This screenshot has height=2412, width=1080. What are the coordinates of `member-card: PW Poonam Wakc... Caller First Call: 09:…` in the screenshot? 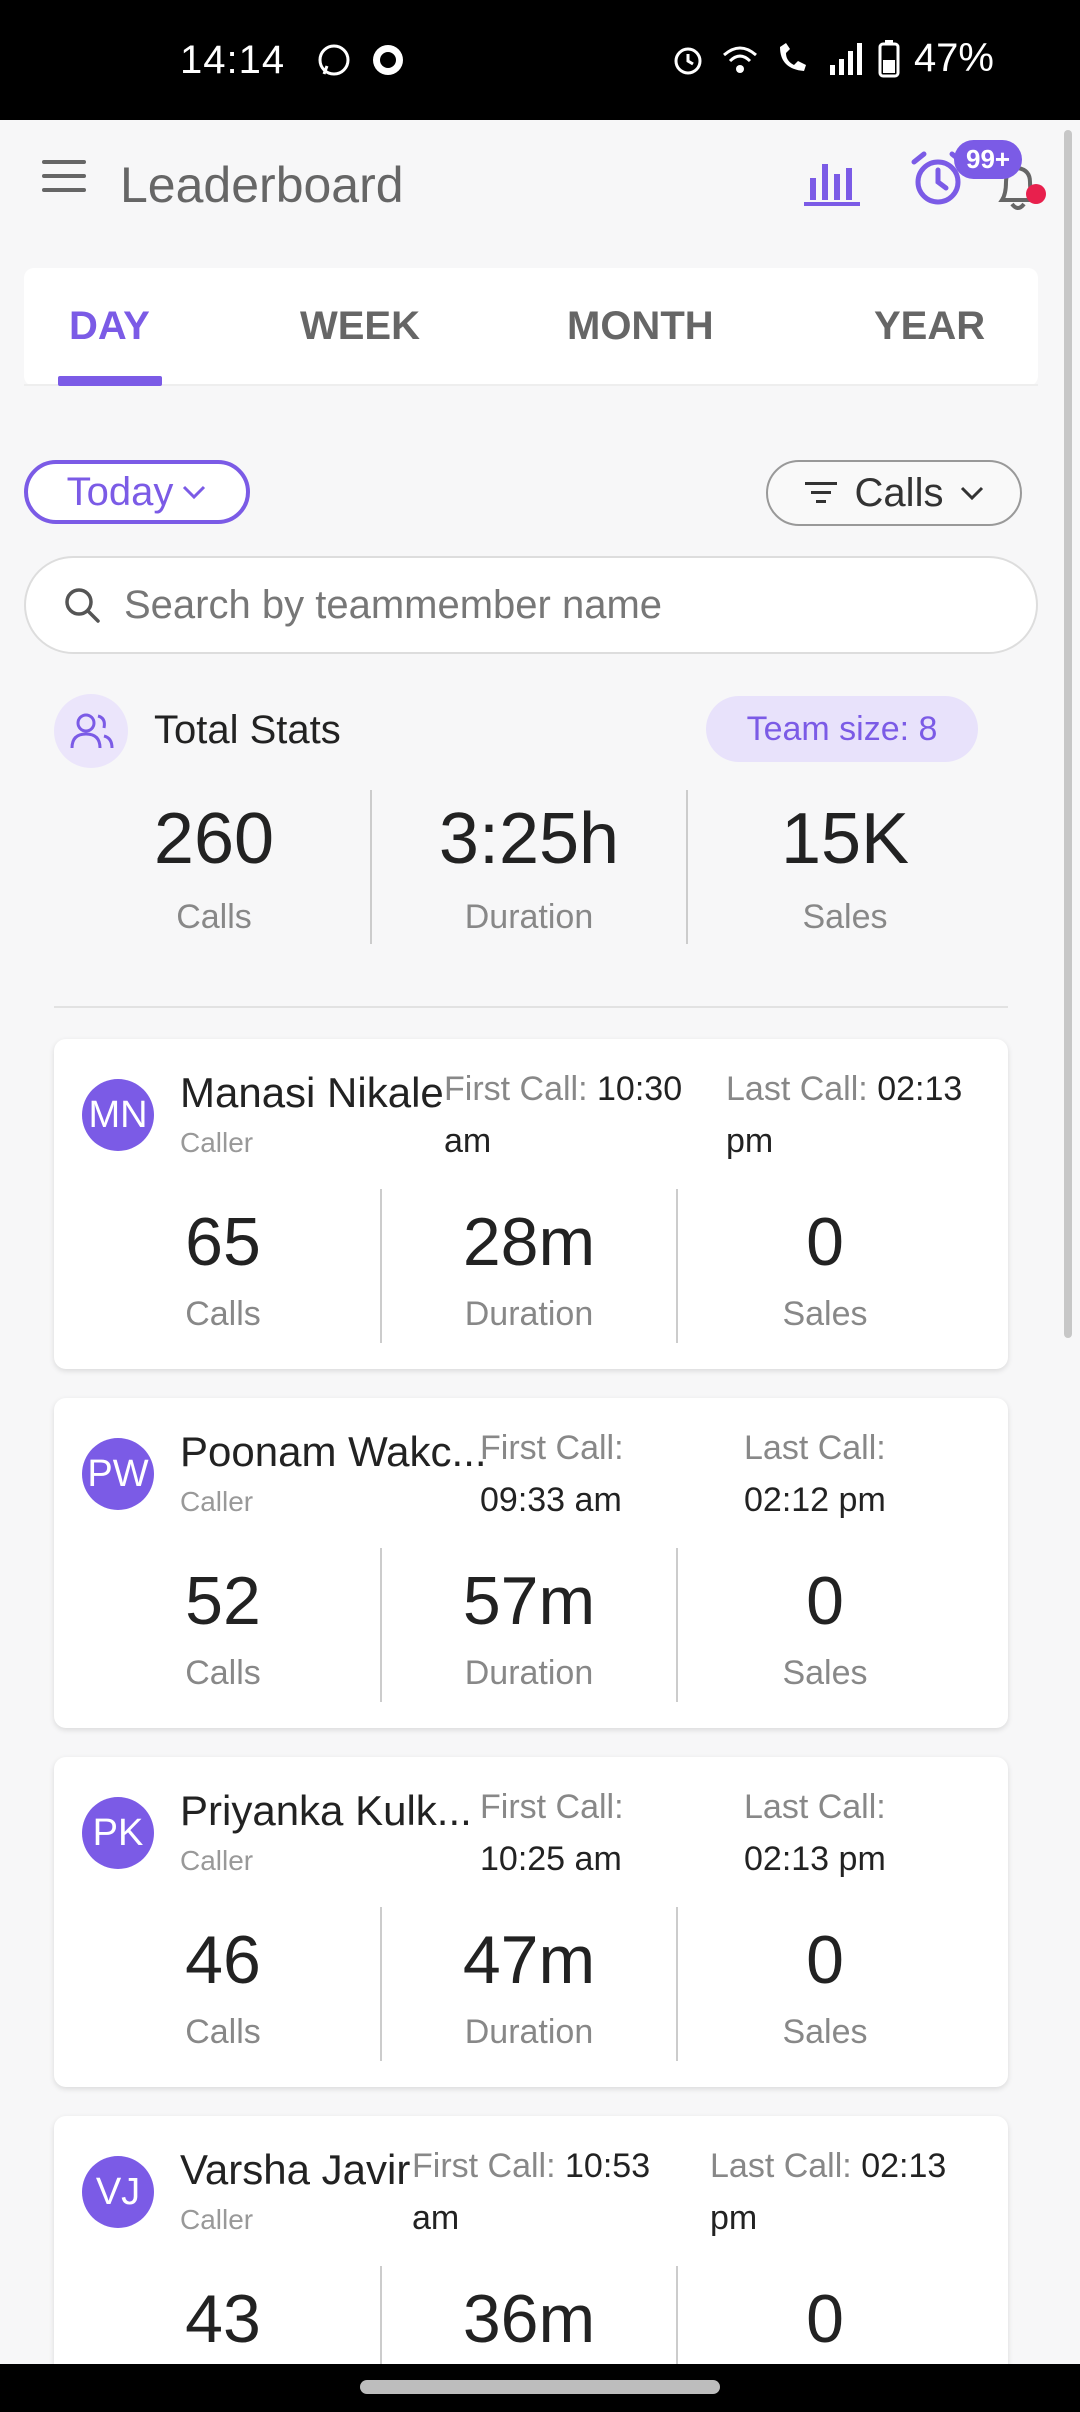 It's located at (531, 1563).